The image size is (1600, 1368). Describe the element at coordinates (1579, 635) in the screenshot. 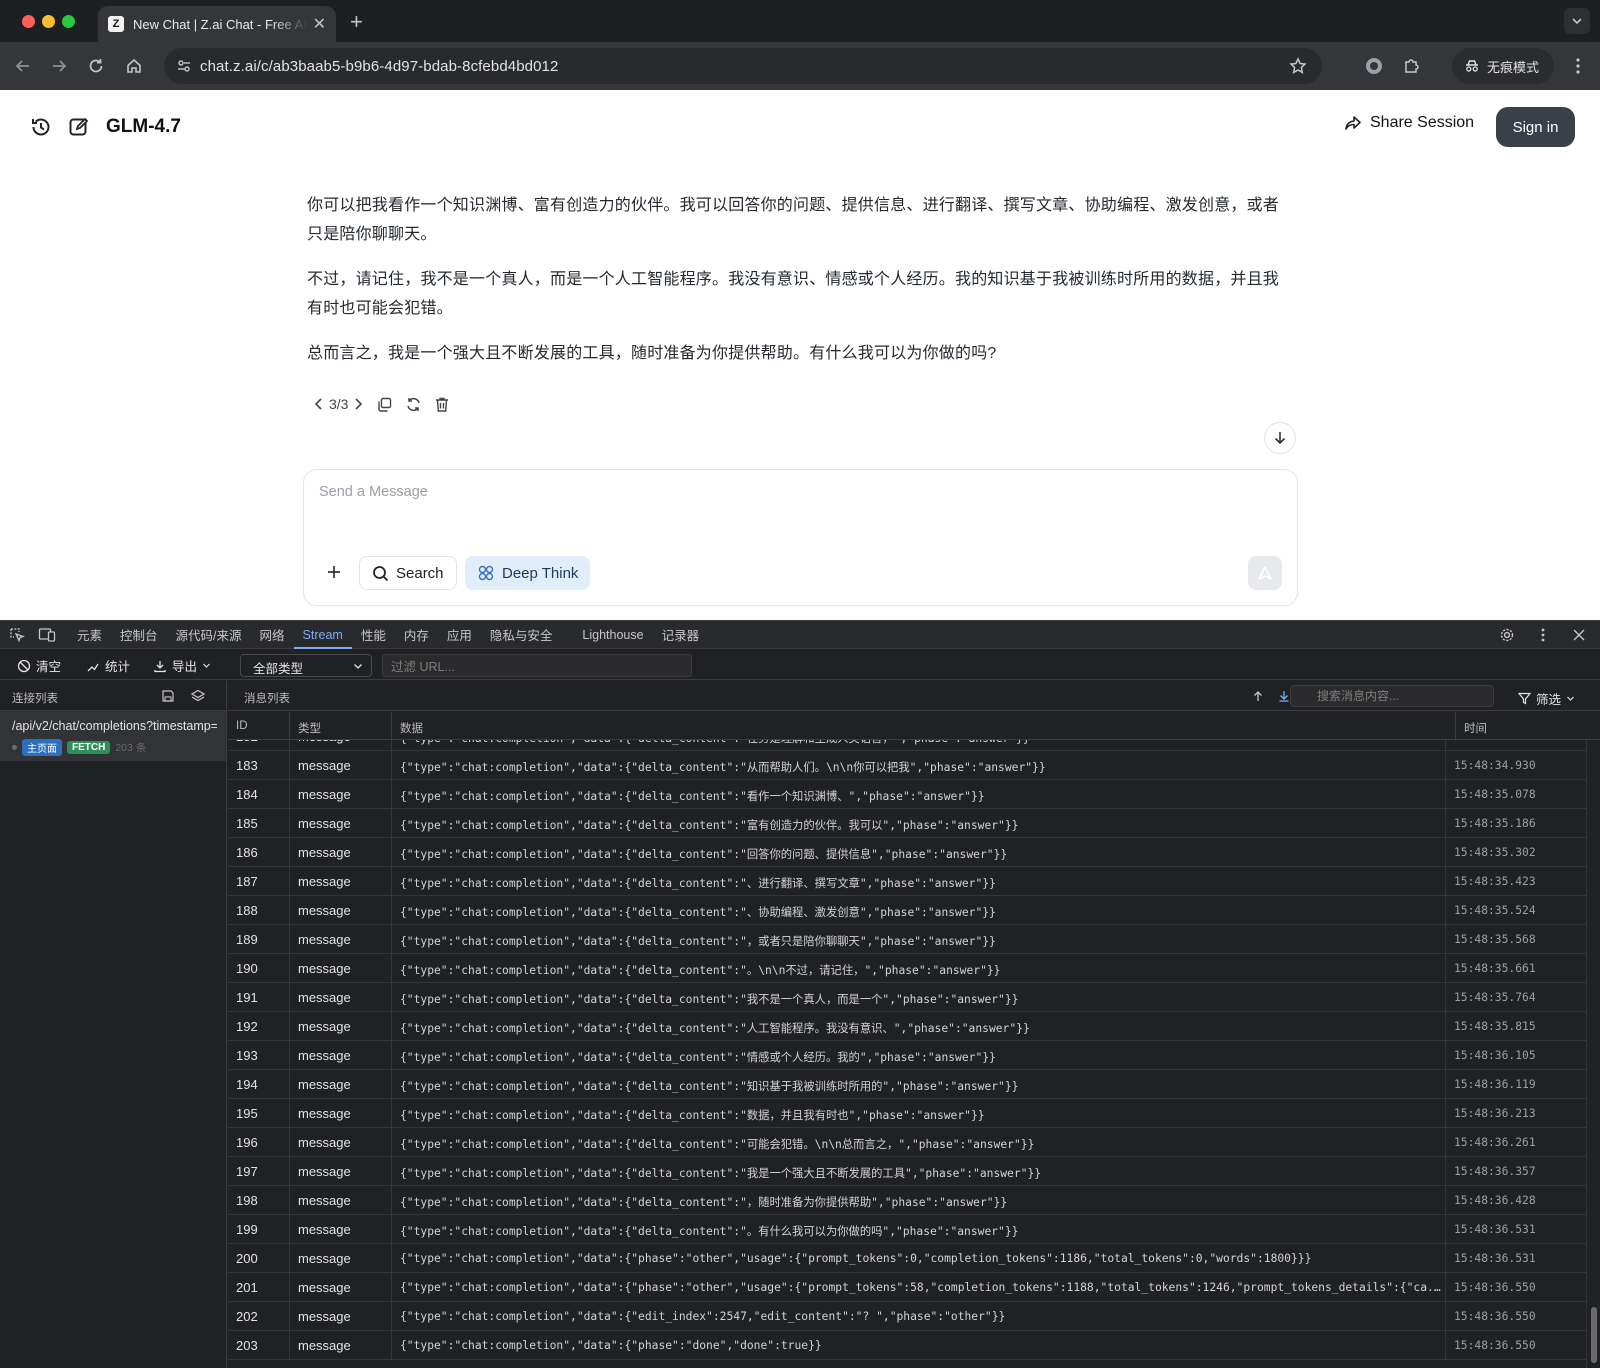

I see `devtools-close-icon` at that location.